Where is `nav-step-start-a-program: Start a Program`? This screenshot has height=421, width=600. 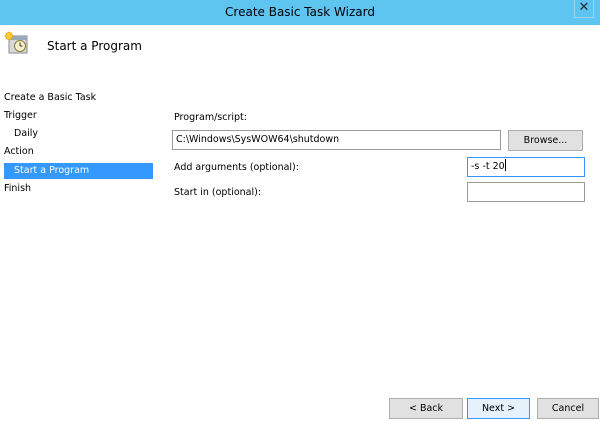 nav-step-start-a-program: Start a Program is located at coordinates (78, 171).